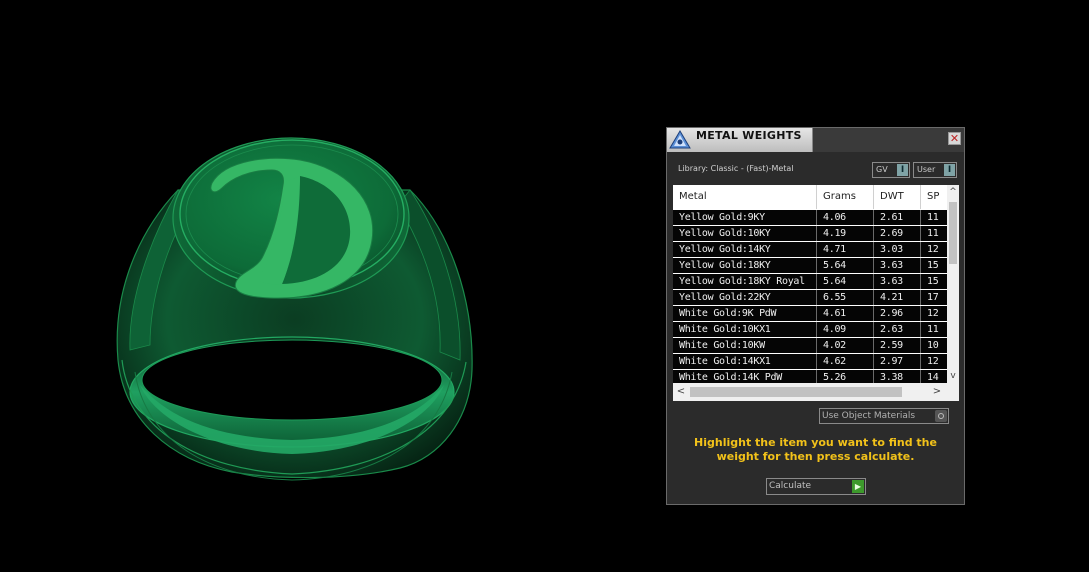 This screenshot has height=572, width=1089. I want to click on grams-cell: 4.06, so click(845, 217).